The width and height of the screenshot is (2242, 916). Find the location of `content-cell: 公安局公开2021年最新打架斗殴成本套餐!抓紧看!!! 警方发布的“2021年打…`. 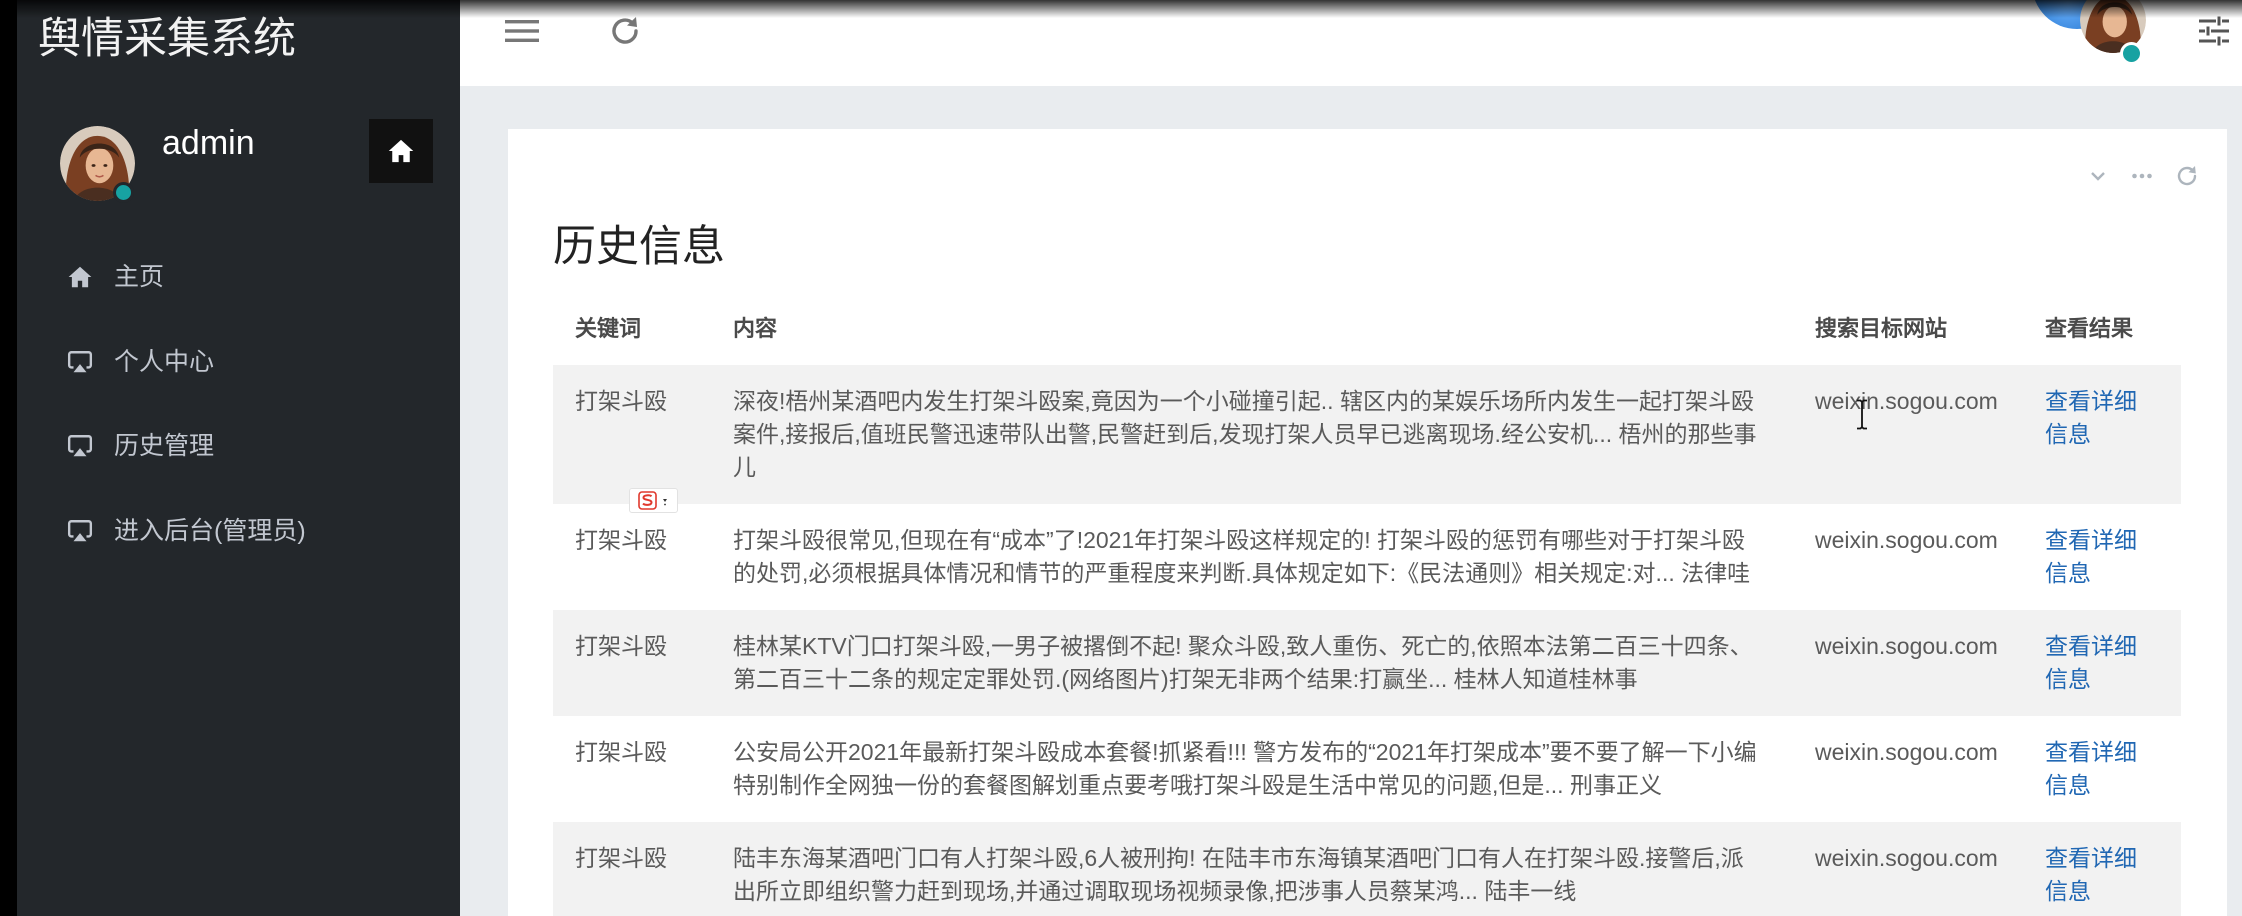

content-cell: 公安局公开2021年最新打架斗殴成本套餐!抓紧看!!! 警方发布的“2021年打… is located at coordinates (1245, 768).